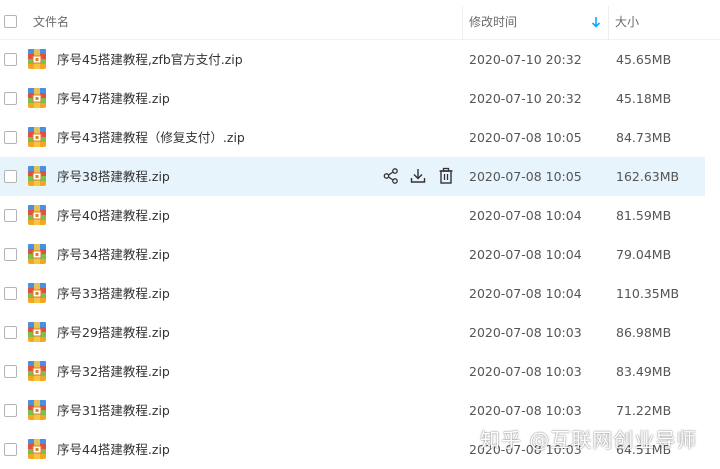 The height and width of the screenshot is (469, 720). I want to click on file-name: 序号34搭建教程.zip, so click(113, 254).